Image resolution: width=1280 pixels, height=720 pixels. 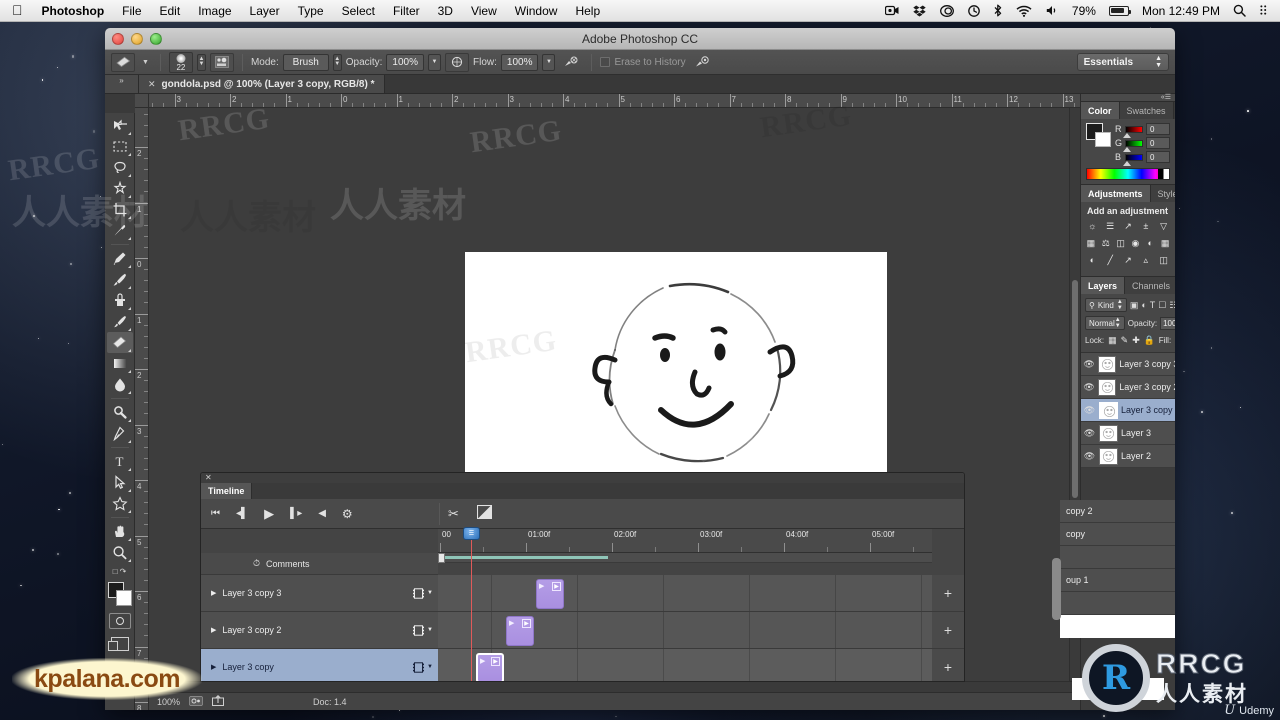 I want to click on blend-mode-select: Normal ▲ ▼, so click(x=1105, y=323).